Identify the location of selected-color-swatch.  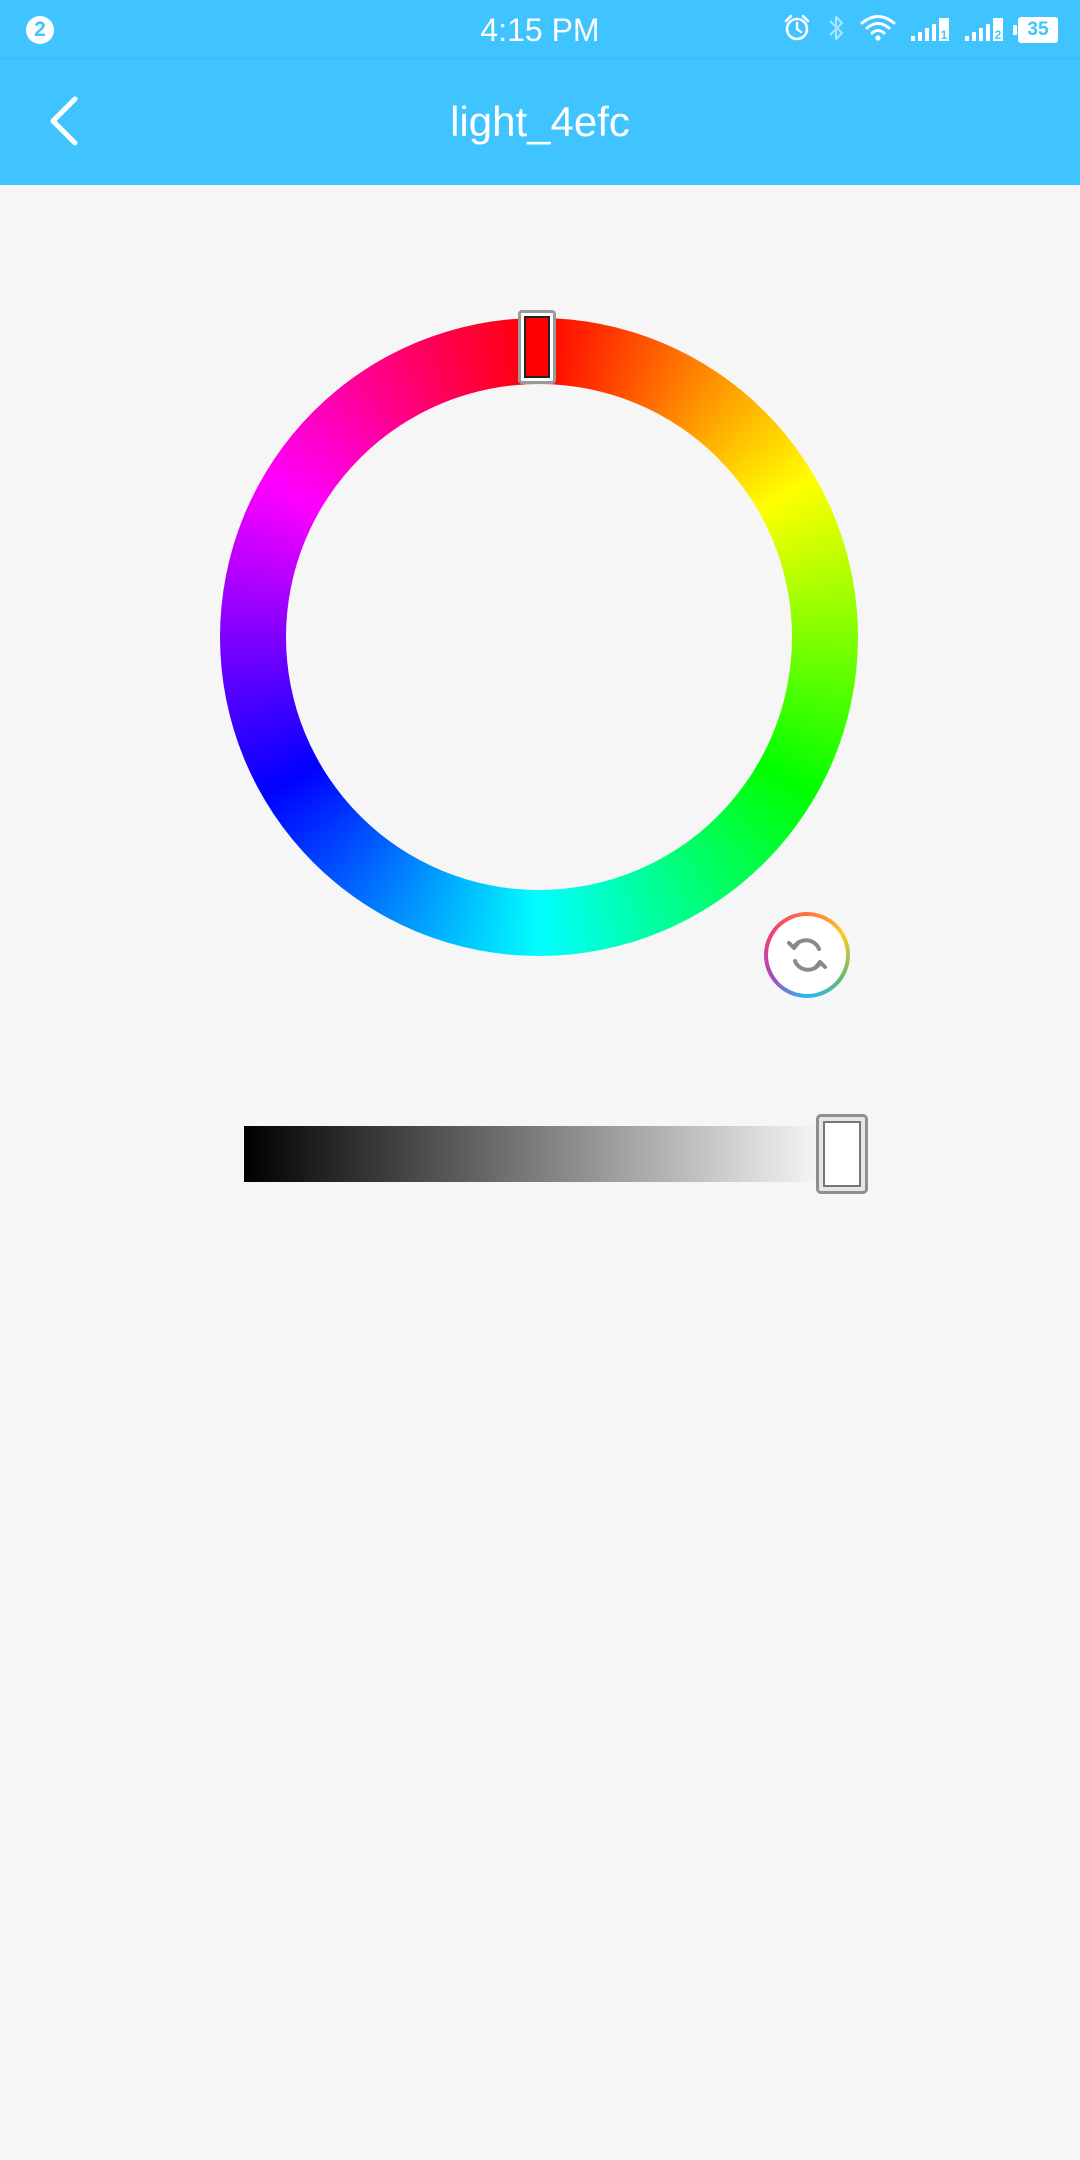
(537, 347).